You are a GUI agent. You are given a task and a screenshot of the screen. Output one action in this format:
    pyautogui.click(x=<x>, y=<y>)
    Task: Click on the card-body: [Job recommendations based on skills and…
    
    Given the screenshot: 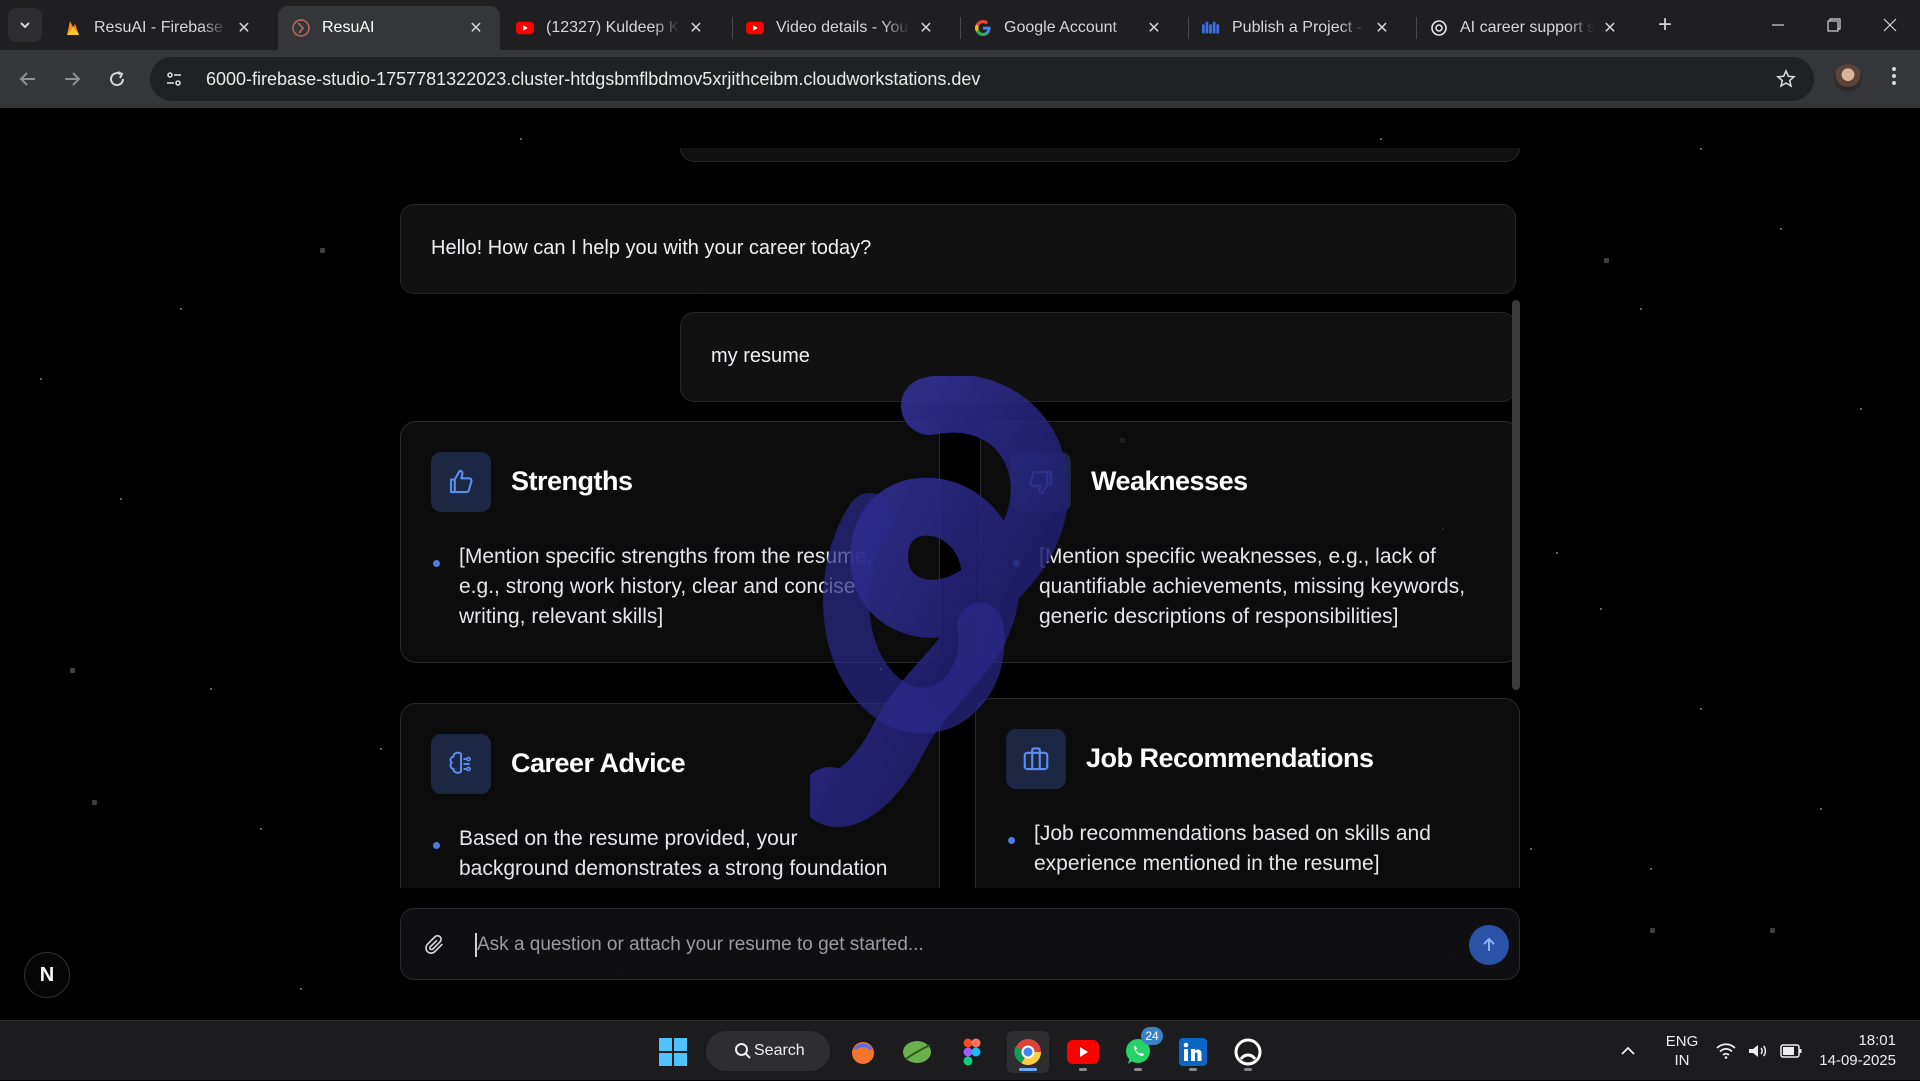 What is the action you would take?
    pyautogui.click(x=1232, y=848)
    